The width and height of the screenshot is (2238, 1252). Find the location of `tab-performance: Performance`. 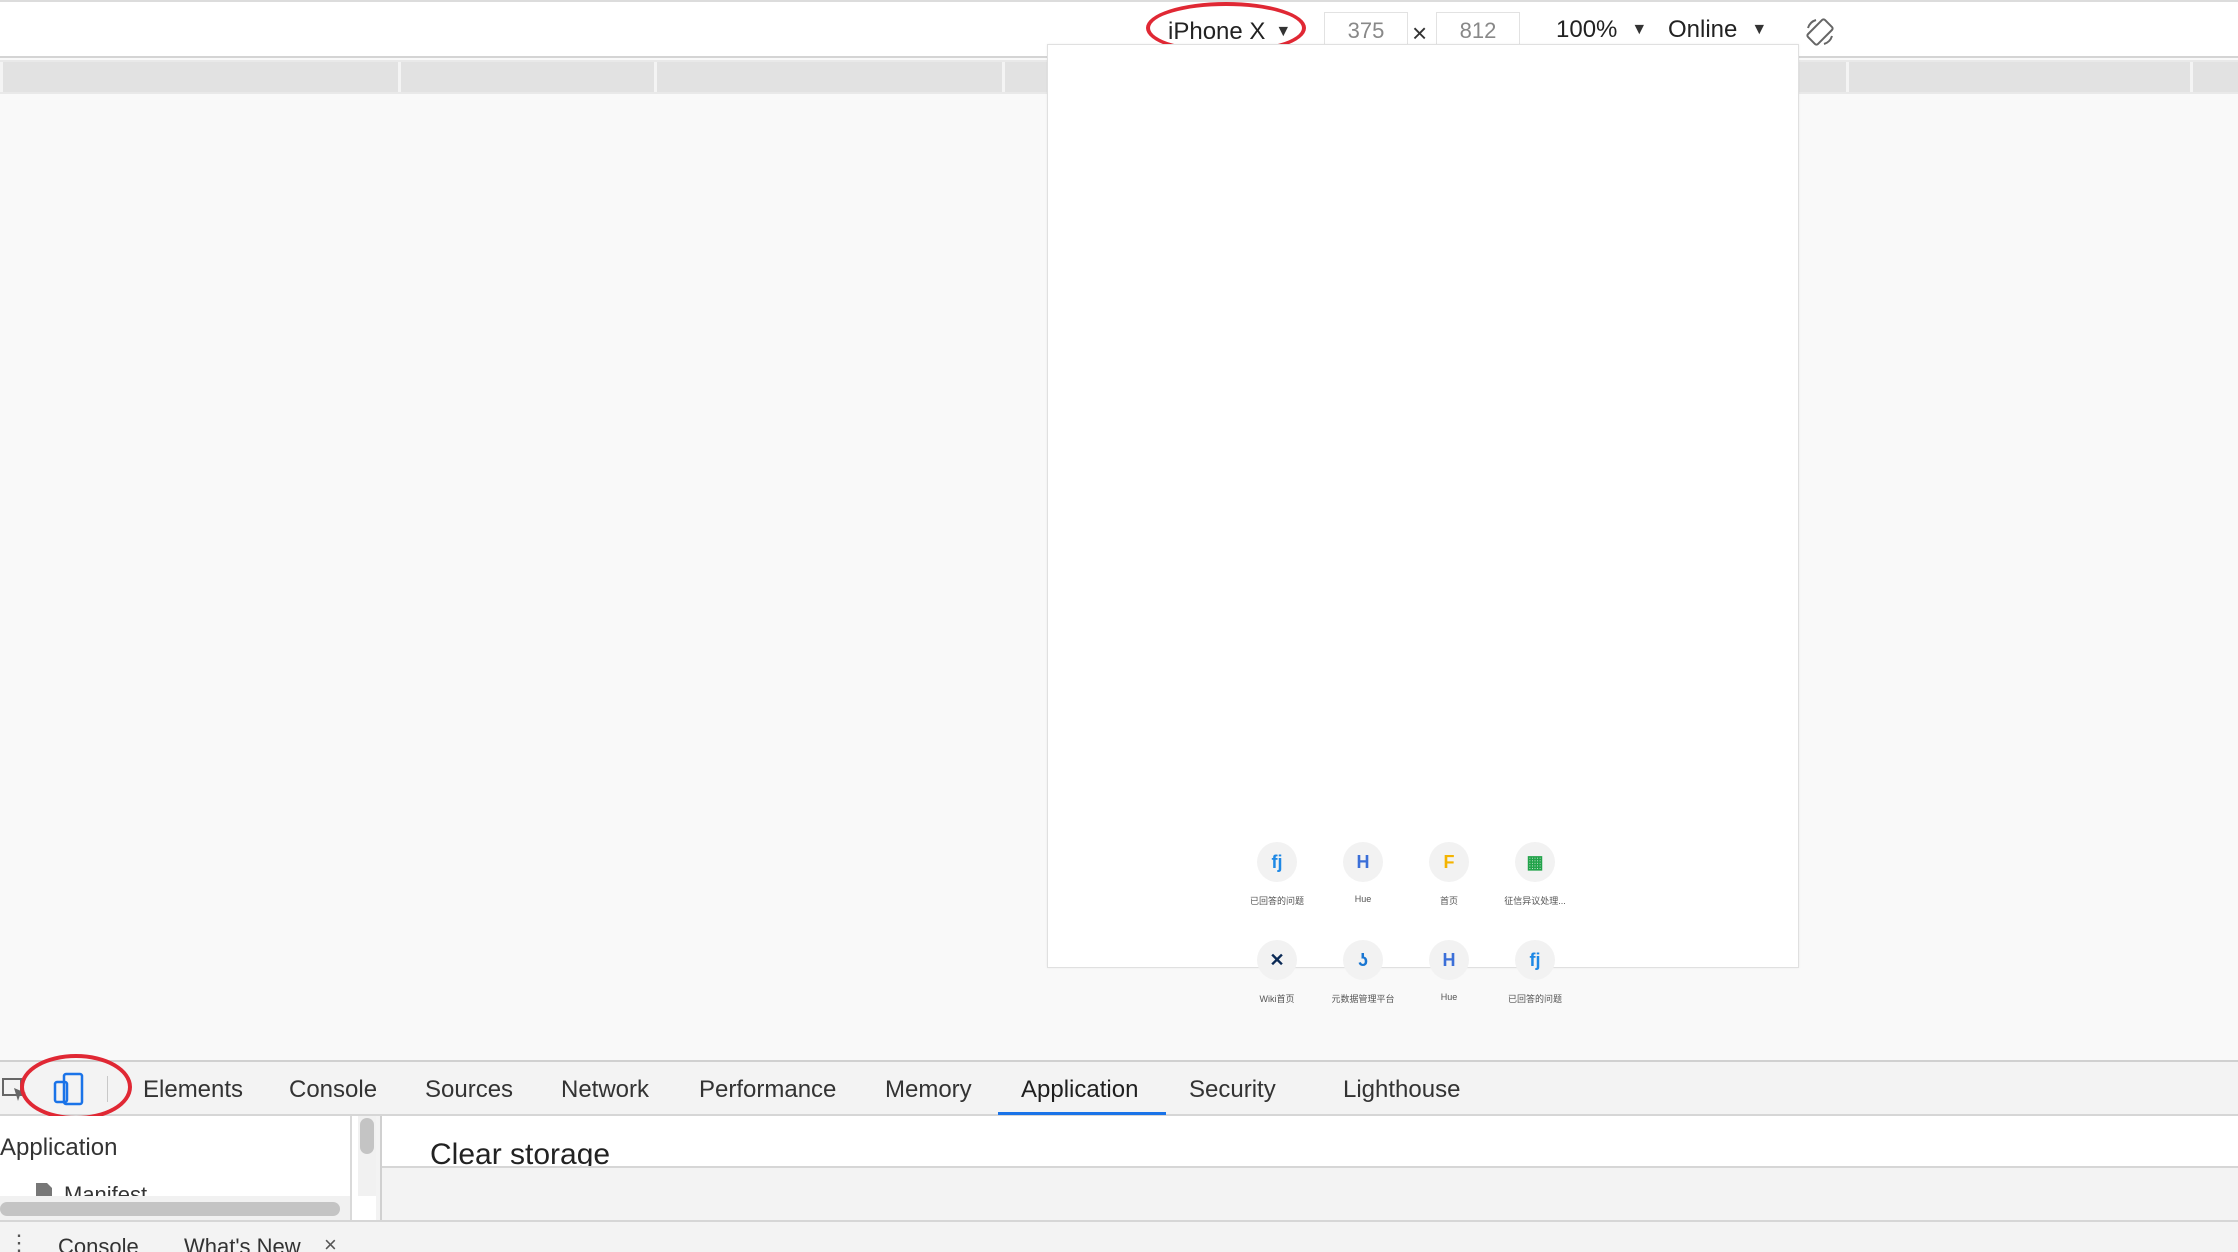

tab-performance: Performance is located at coordinates (767, 1090).